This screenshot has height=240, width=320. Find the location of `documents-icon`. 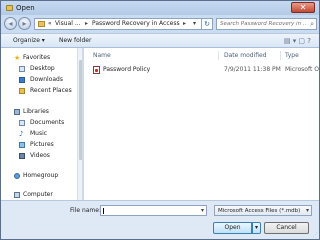

documents-icon is located at coordinates (22, 123).